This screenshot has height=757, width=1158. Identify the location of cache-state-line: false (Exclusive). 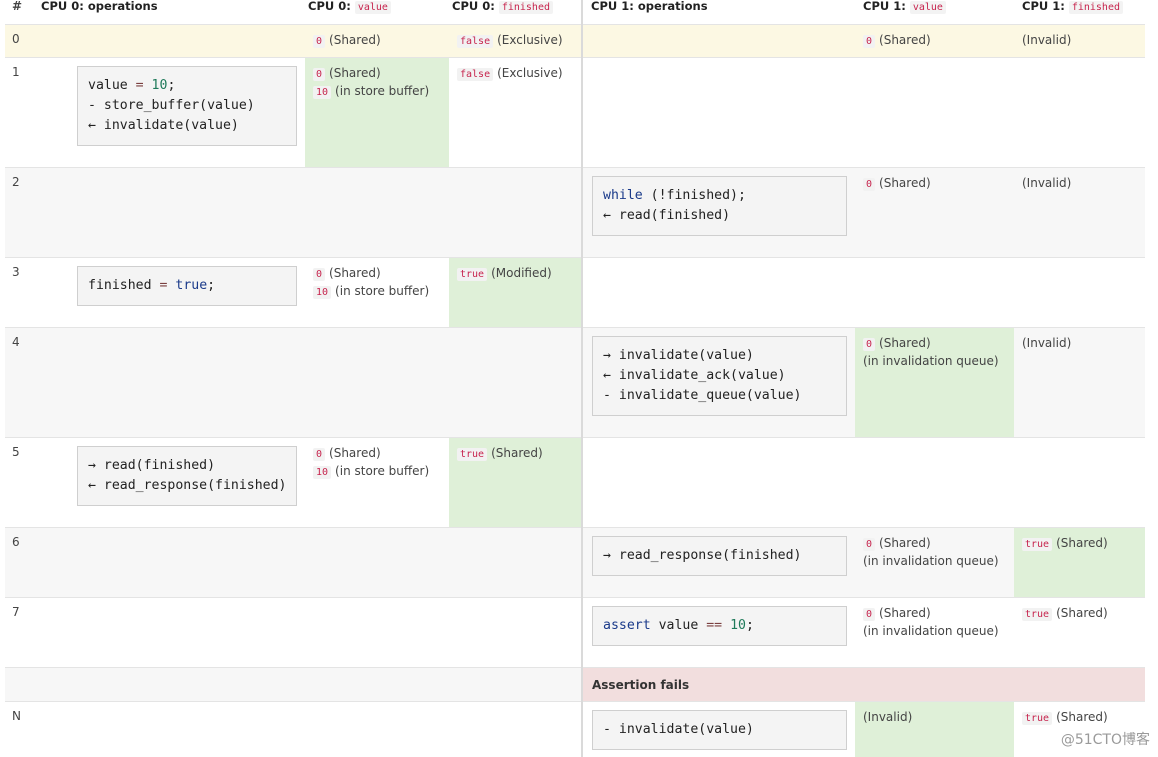
(516, 41).